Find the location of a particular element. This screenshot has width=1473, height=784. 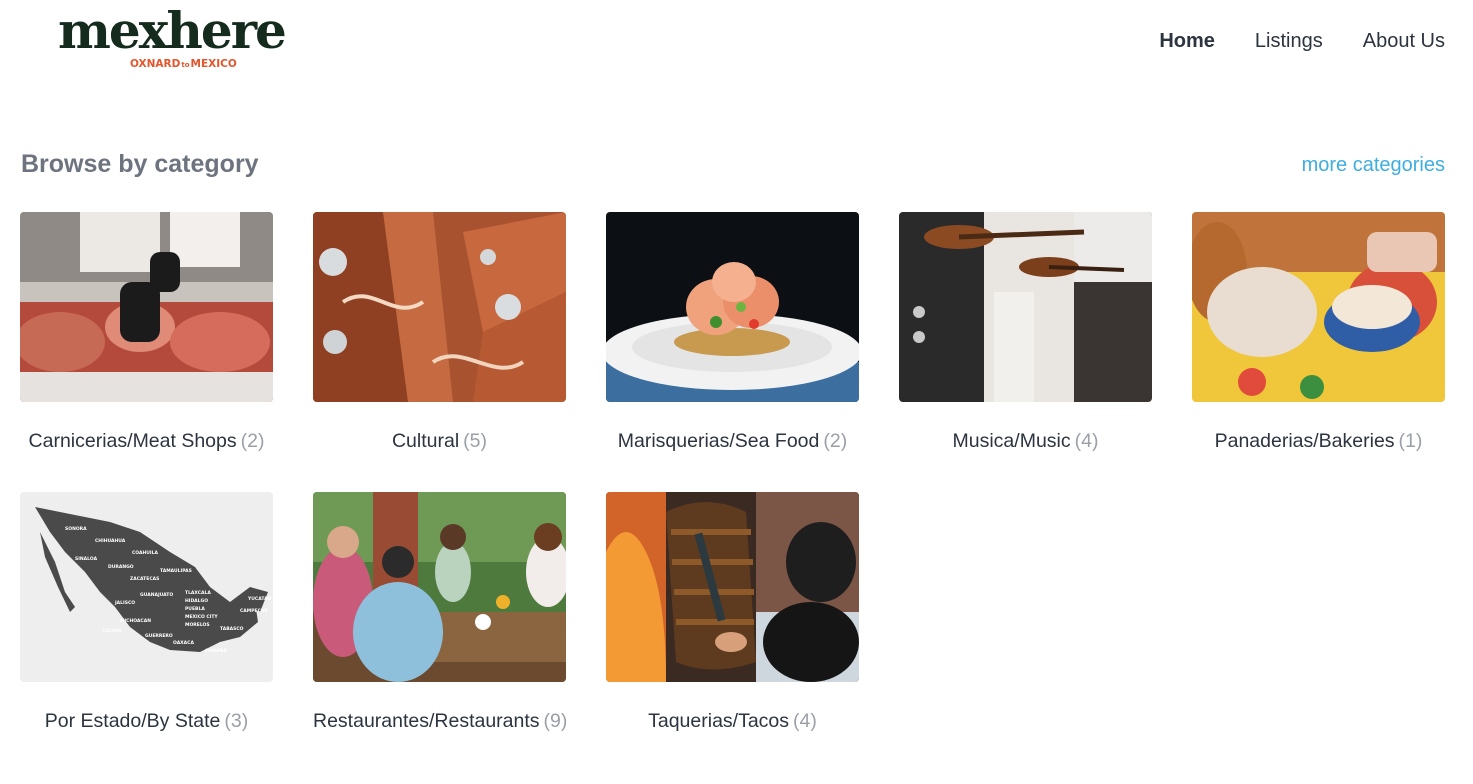

category-card: Marisquerias/Sea Food (2) is located at coordinates (732, 334).